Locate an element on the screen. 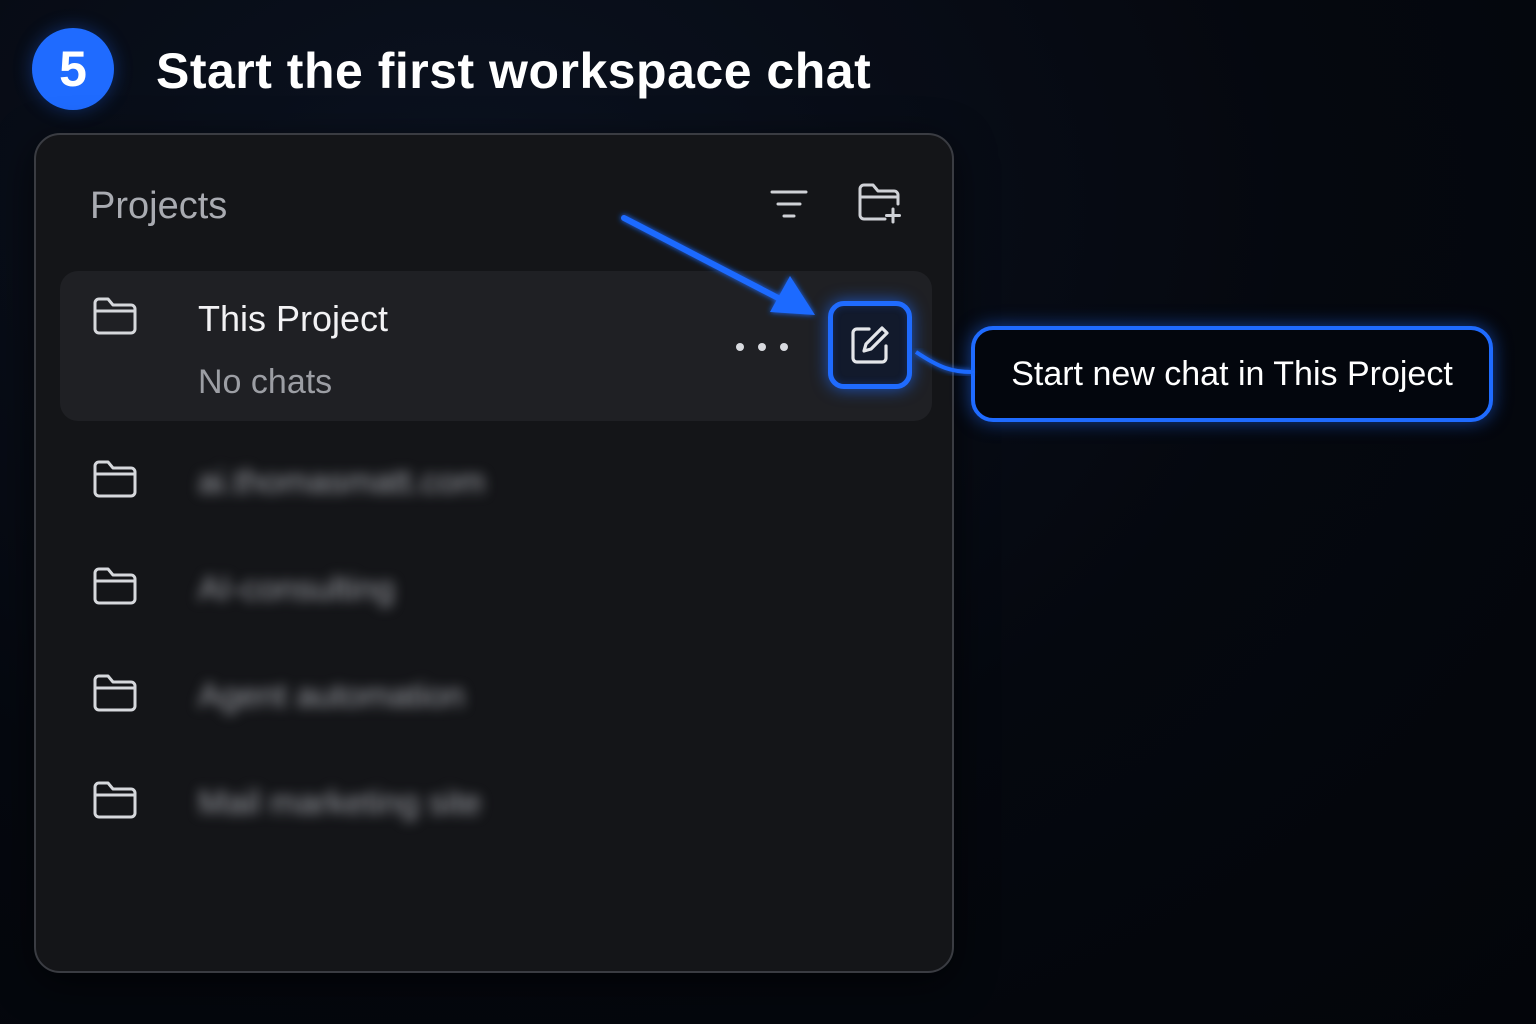 The width and height of the screenshot is (1536, 1024). folder-plus-icon is located at coordinates (880, 203).